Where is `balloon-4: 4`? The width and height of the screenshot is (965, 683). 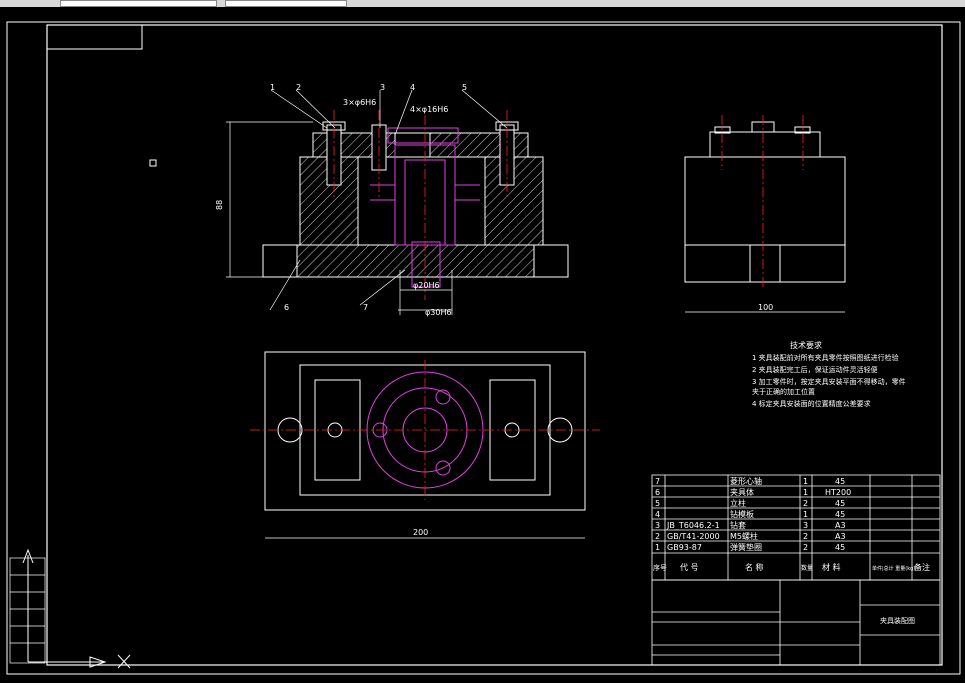 balloon-4: 4 is located at coordinates (412, 87).